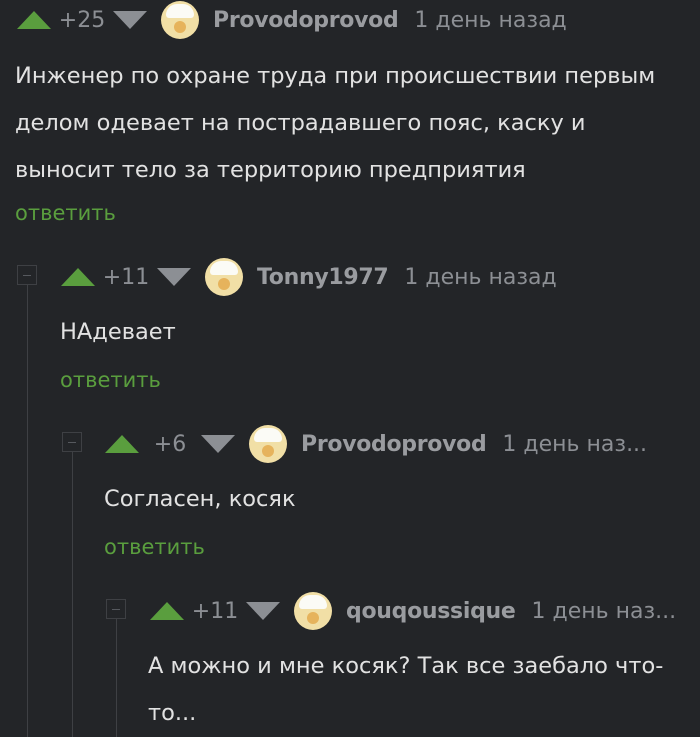 This screenshot has width=700, height=737. What do you see at coordinates (431, 611) in the screenshot?
I see `username-link: qouqoussique` at bounding box center [431, 611].